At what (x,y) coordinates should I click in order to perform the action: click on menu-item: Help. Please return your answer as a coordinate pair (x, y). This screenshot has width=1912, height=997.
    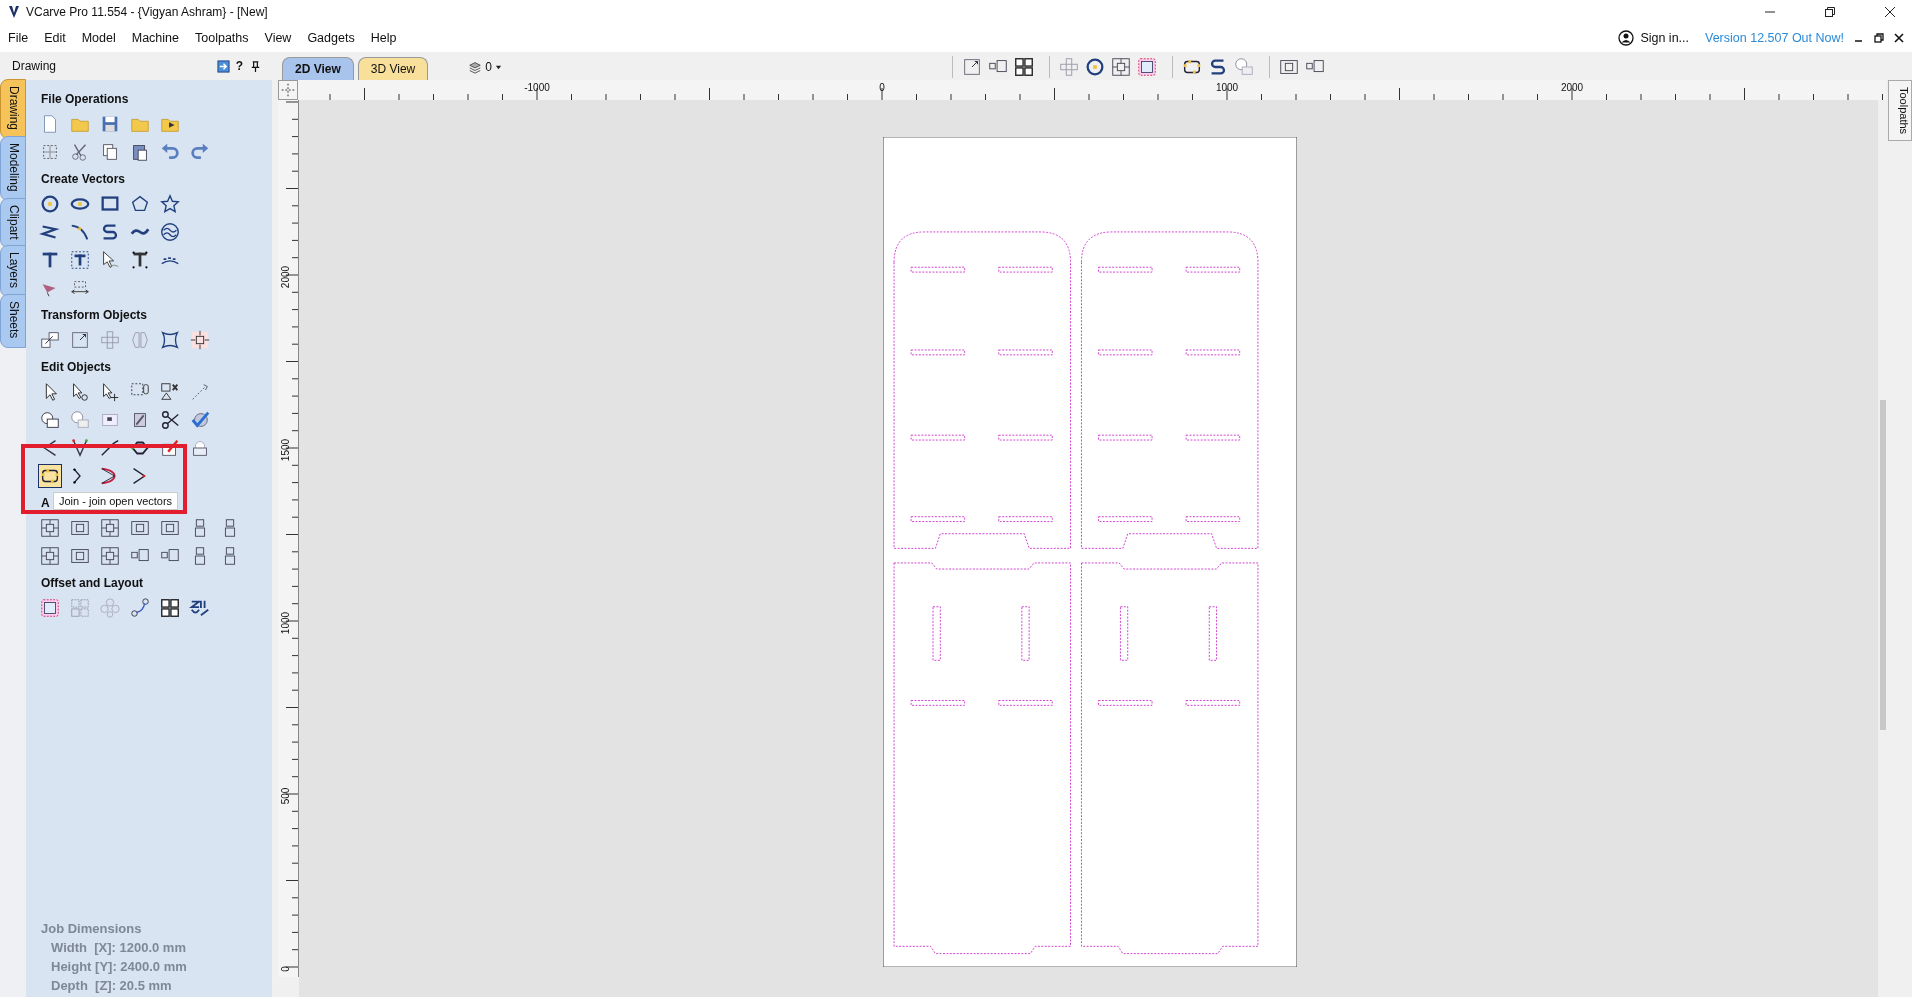
    Looking at the image, I should click on (383, 38).